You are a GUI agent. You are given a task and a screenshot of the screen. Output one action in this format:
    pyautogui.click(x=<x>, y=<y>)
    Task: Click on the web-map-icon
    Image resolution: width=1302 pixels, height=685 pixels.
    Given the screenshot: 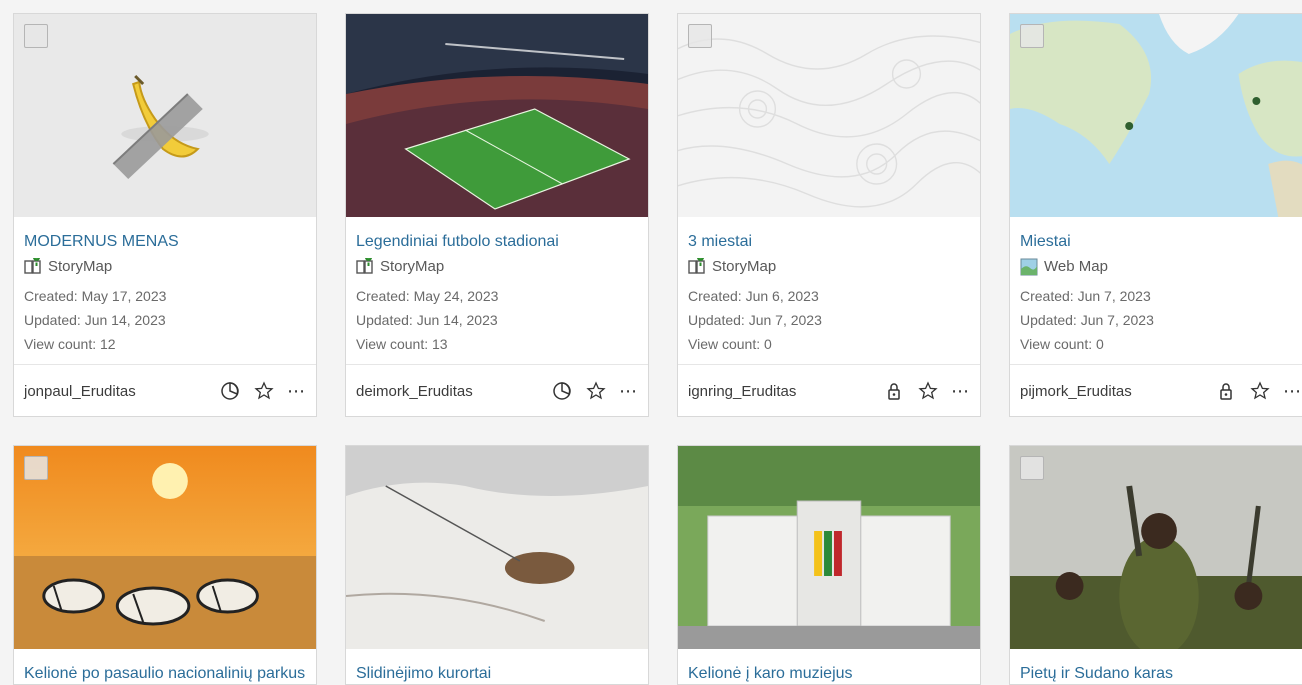 What is the action you would take?
    pyautogui.click(x=1029, y=267)
    